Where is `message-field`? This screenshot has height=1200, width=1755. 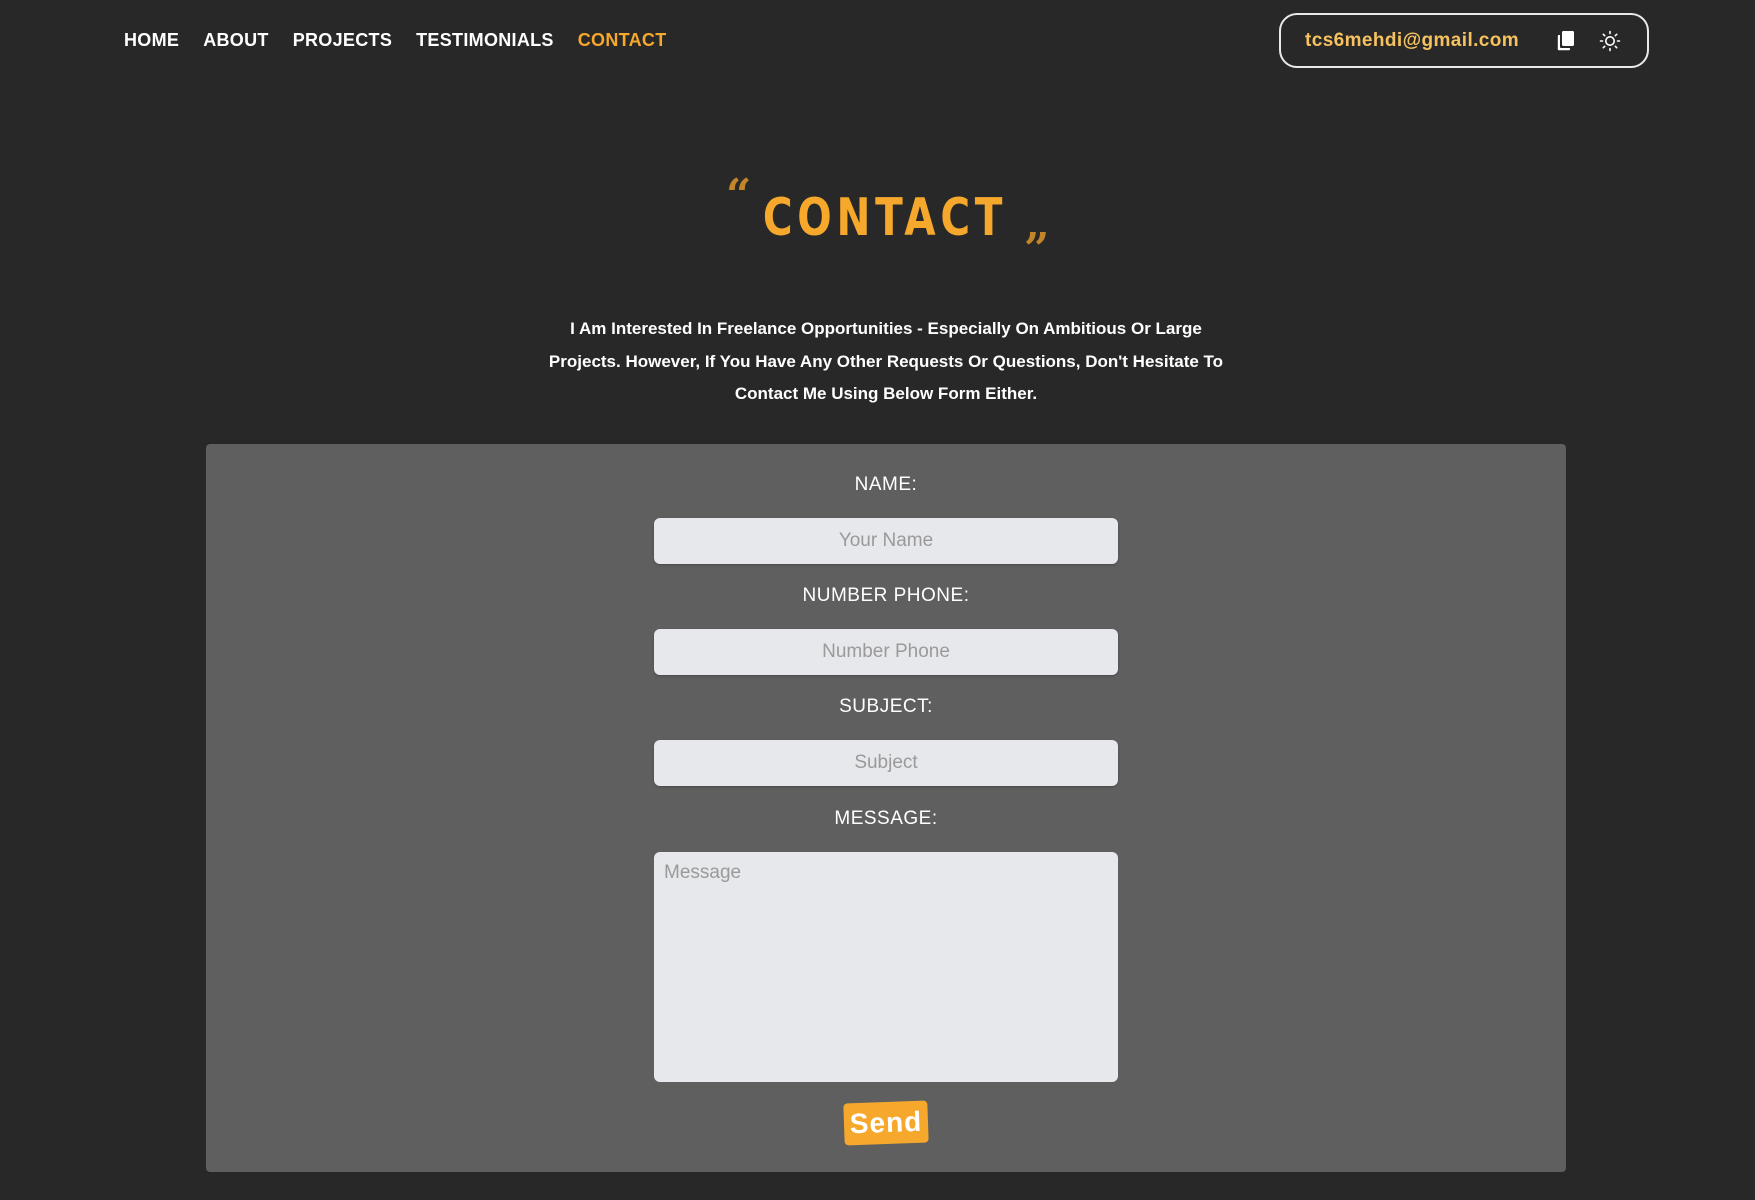
message-field is located at coordinates (886, 967).